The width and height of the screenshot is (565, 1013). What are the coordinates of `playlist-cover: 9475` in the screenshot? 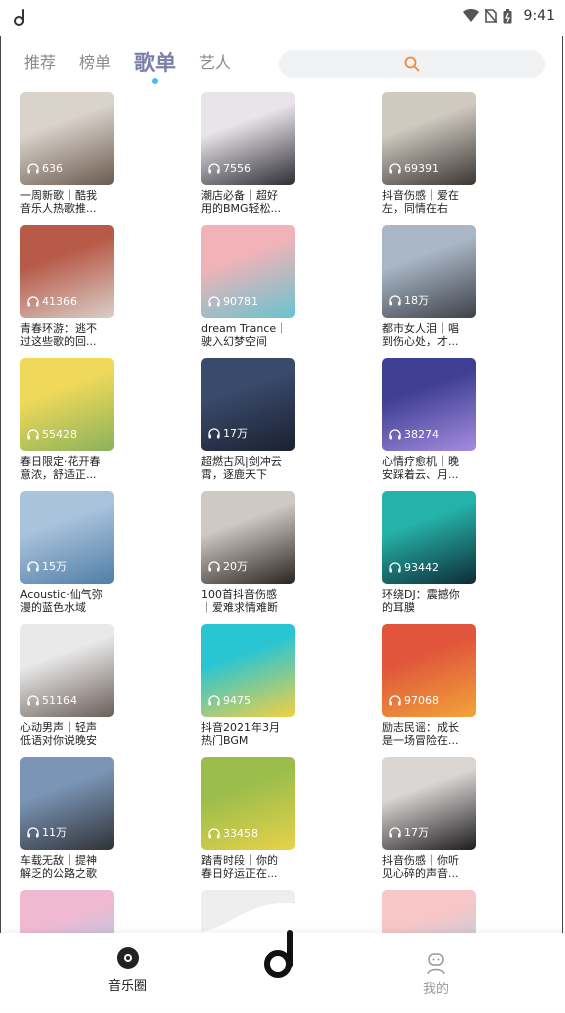 It's located at (248, 670).